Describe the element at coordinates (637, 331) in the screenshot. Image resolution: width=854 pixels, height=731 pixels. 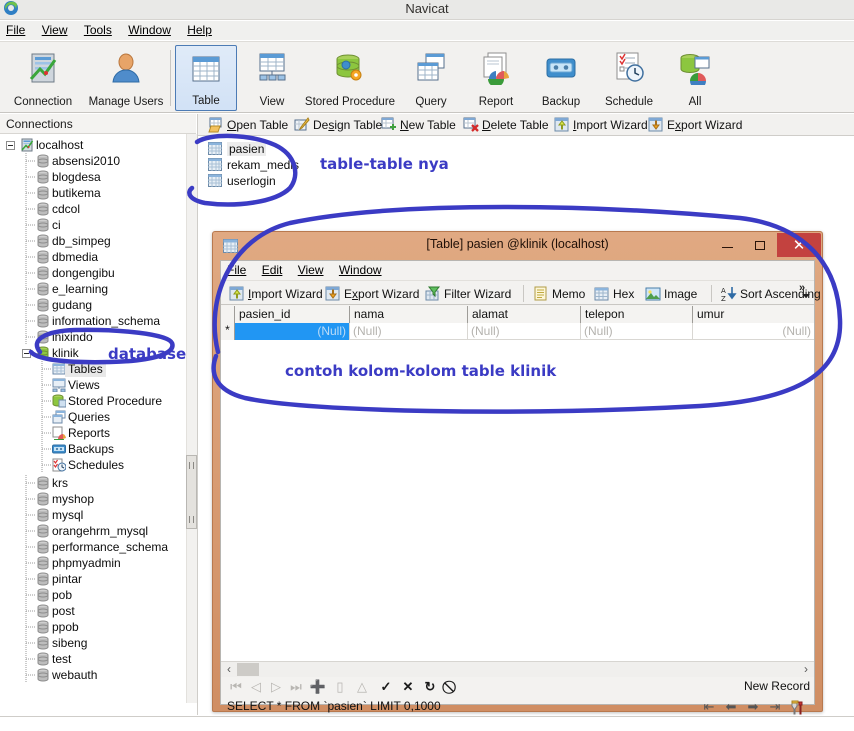
I see `grid-cell-telepon: (Null)` at that location.